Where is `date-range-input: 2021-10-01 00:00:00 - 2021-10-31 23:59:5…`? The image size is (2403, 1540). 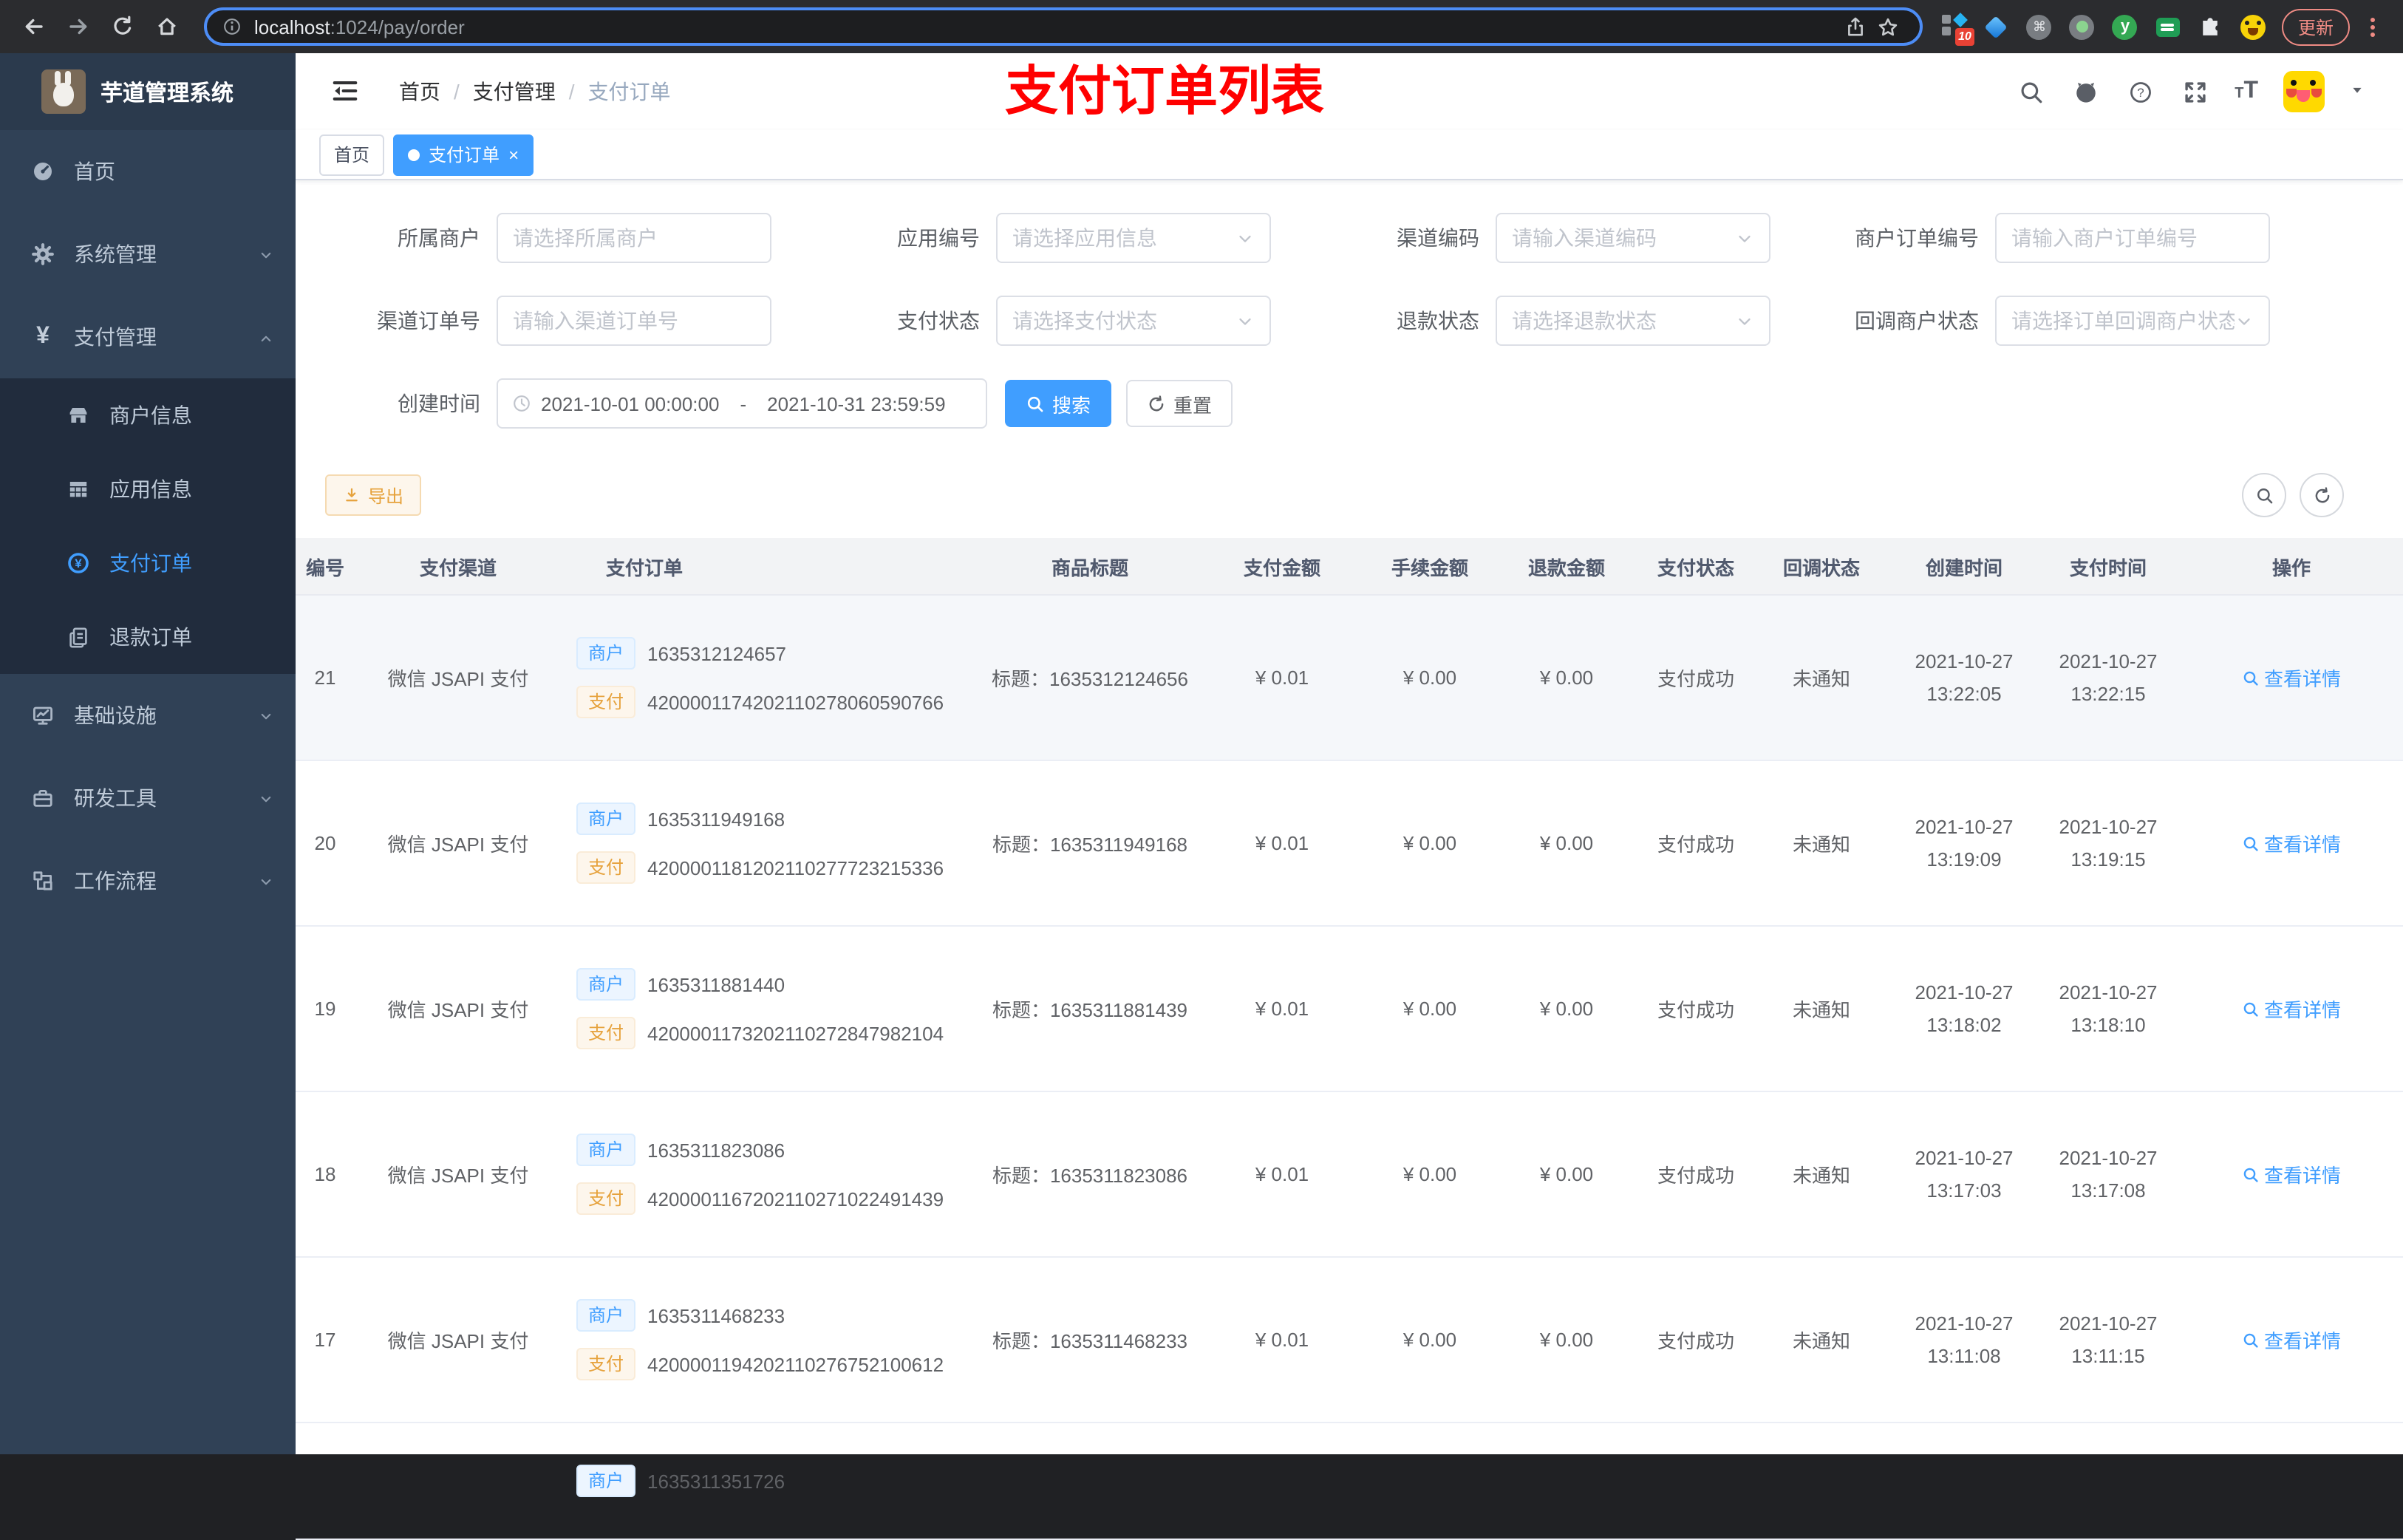 date-range-input: 2021-10-01 00:00:00 - 2021-10-31 23:59:5… is located at coordinates (742, 403).